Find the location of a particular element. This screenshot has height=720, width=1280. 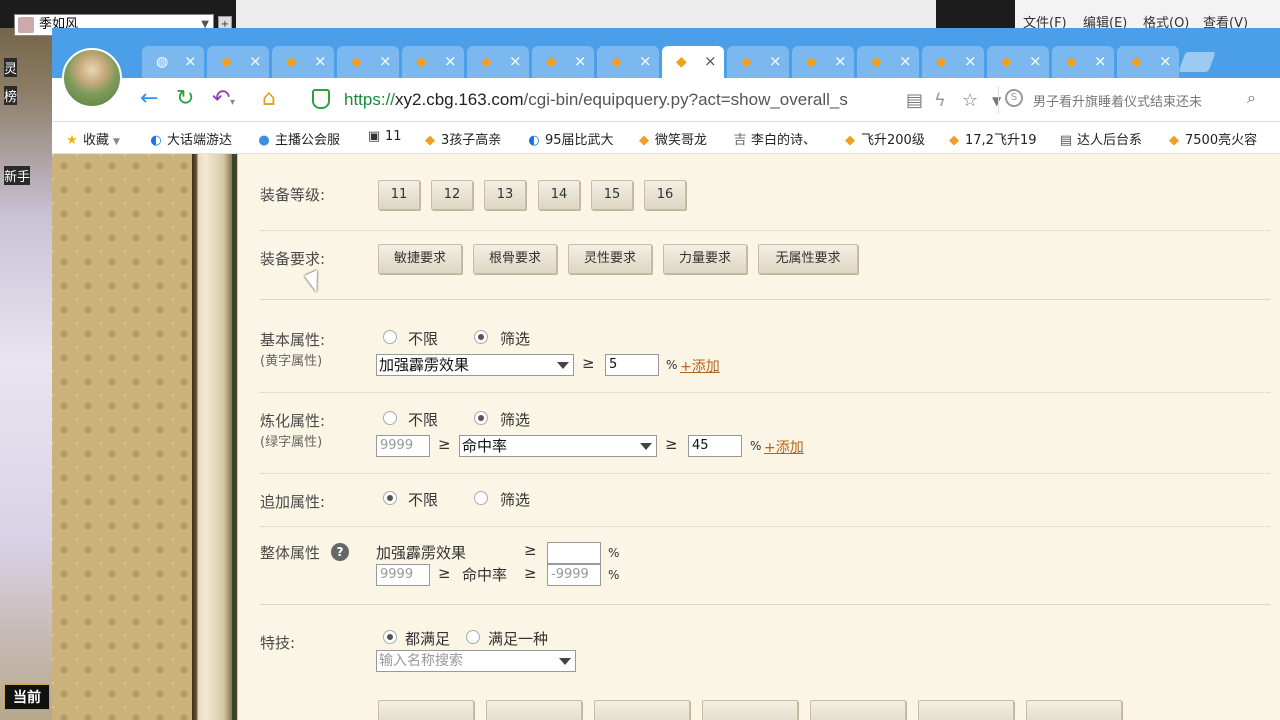

tab-10: ◆ × is located at coordinates (758, 62).